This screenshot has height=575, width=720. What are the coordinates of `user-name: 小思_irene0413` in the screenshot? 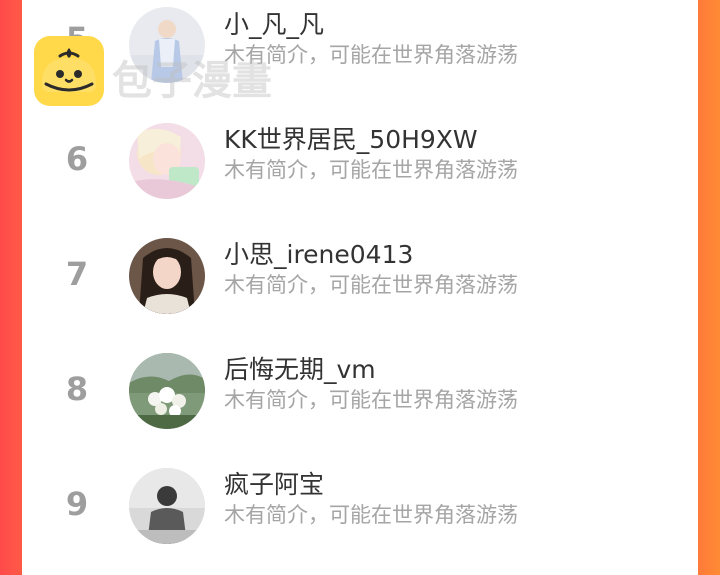 It's located at (318, 253).